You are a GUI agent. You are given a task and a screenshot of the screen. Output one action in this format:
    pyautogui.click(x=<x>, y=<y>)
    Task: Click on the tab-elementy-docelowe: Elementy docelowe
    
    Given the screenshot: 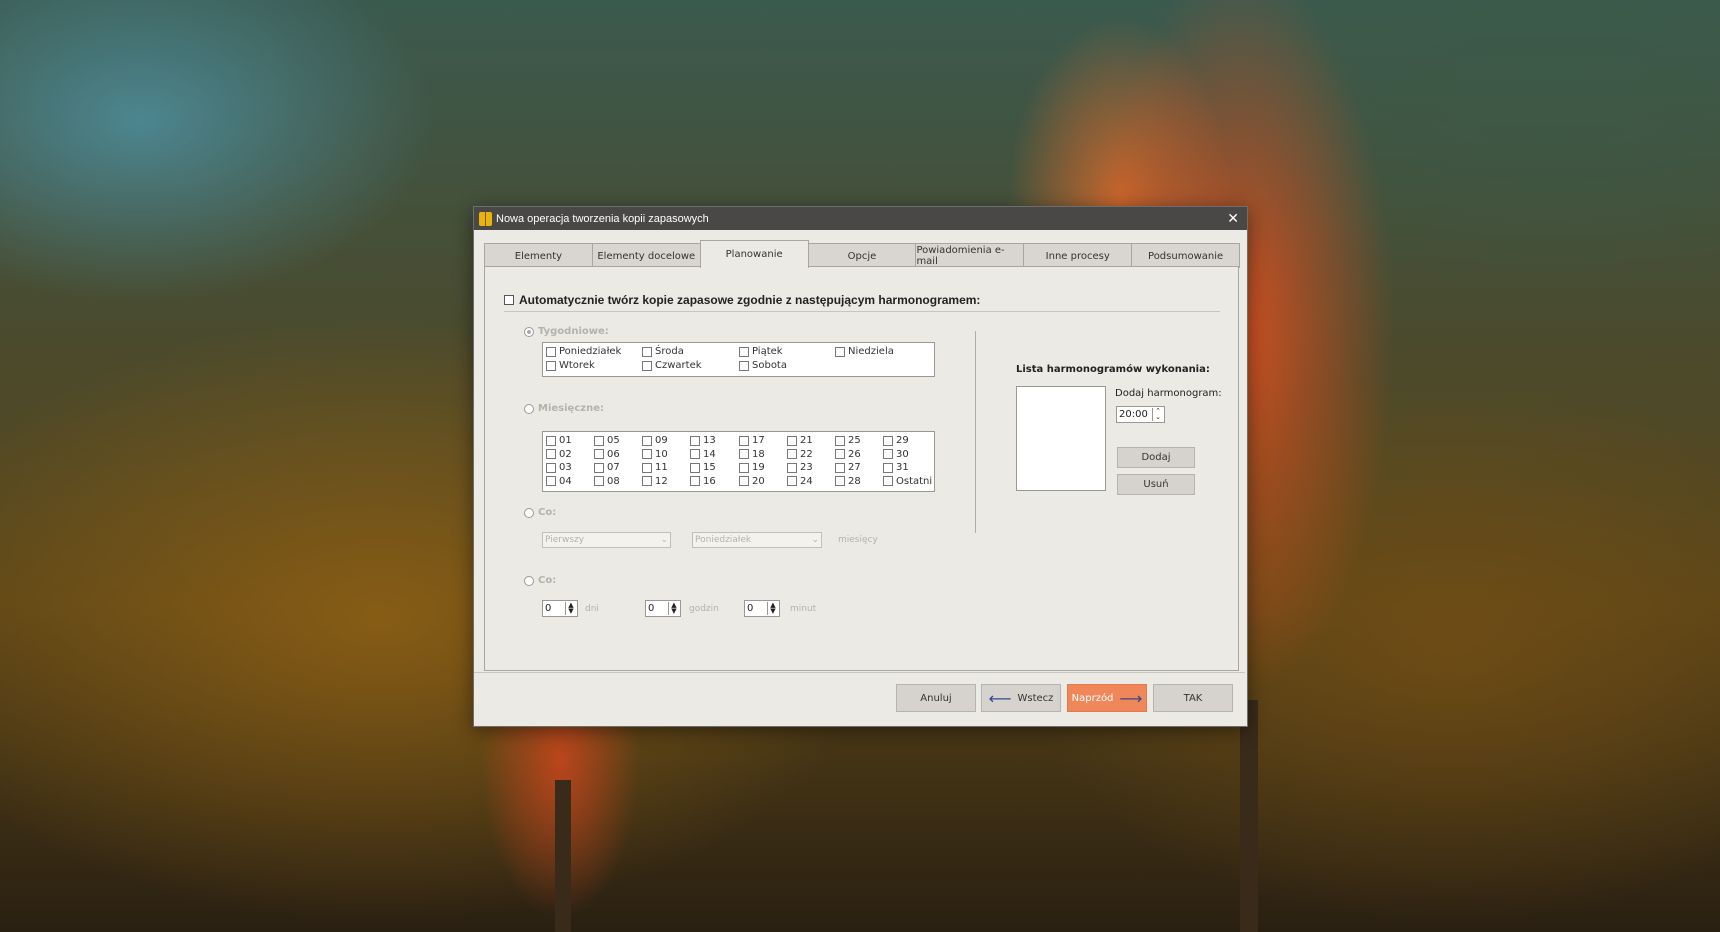 What is the action you would take?
    pyautogui.click(x=646, y=255)
    